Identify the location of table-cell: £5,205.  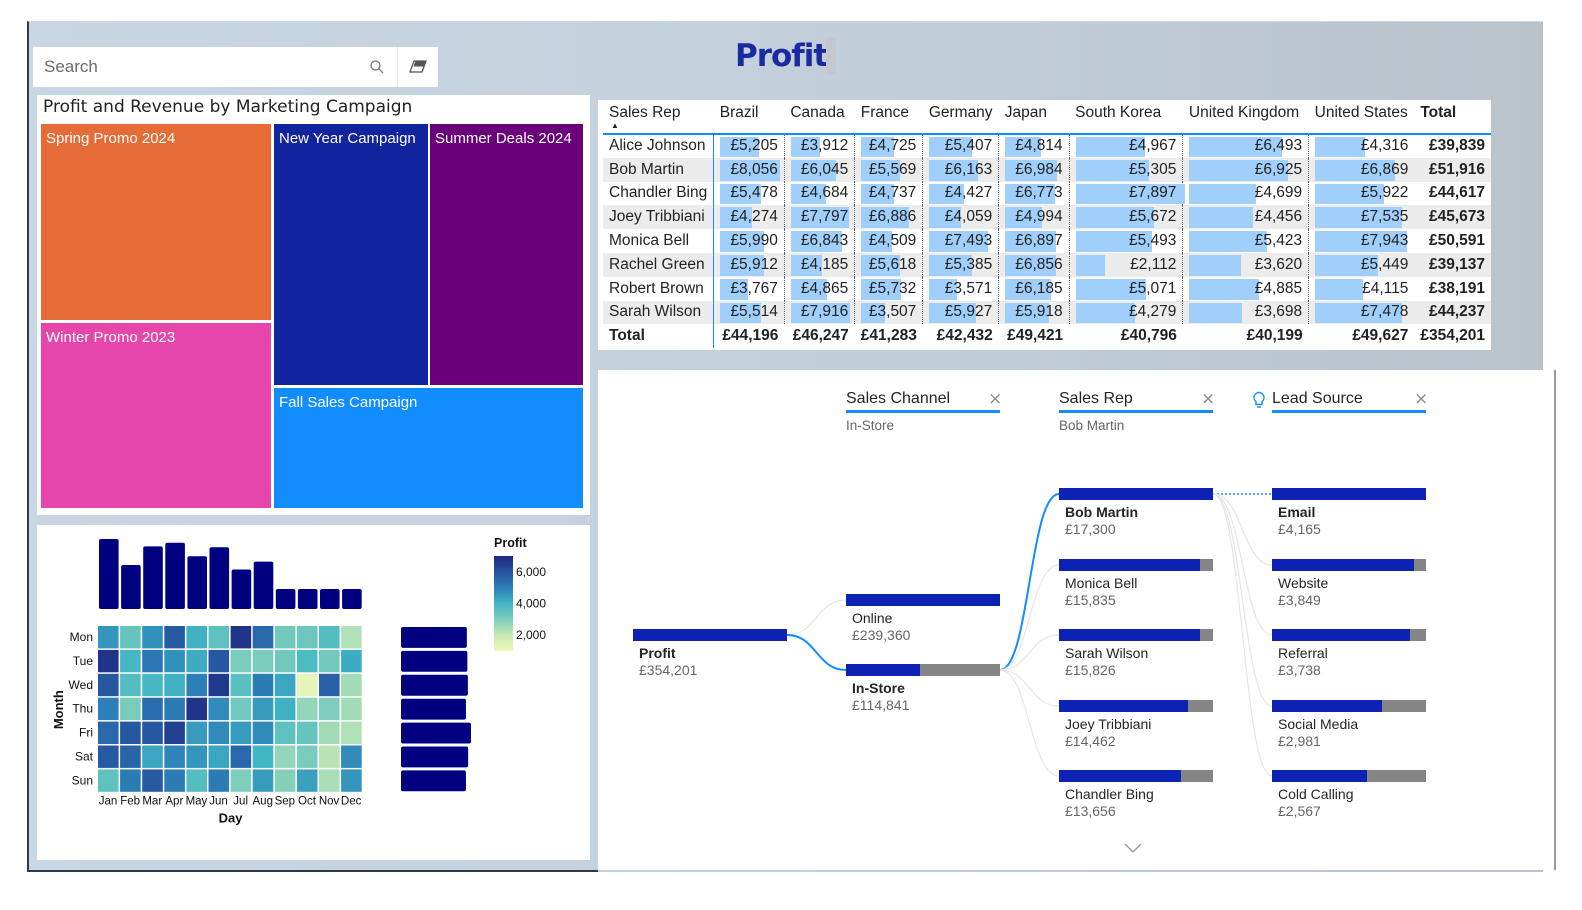
(749, 146).